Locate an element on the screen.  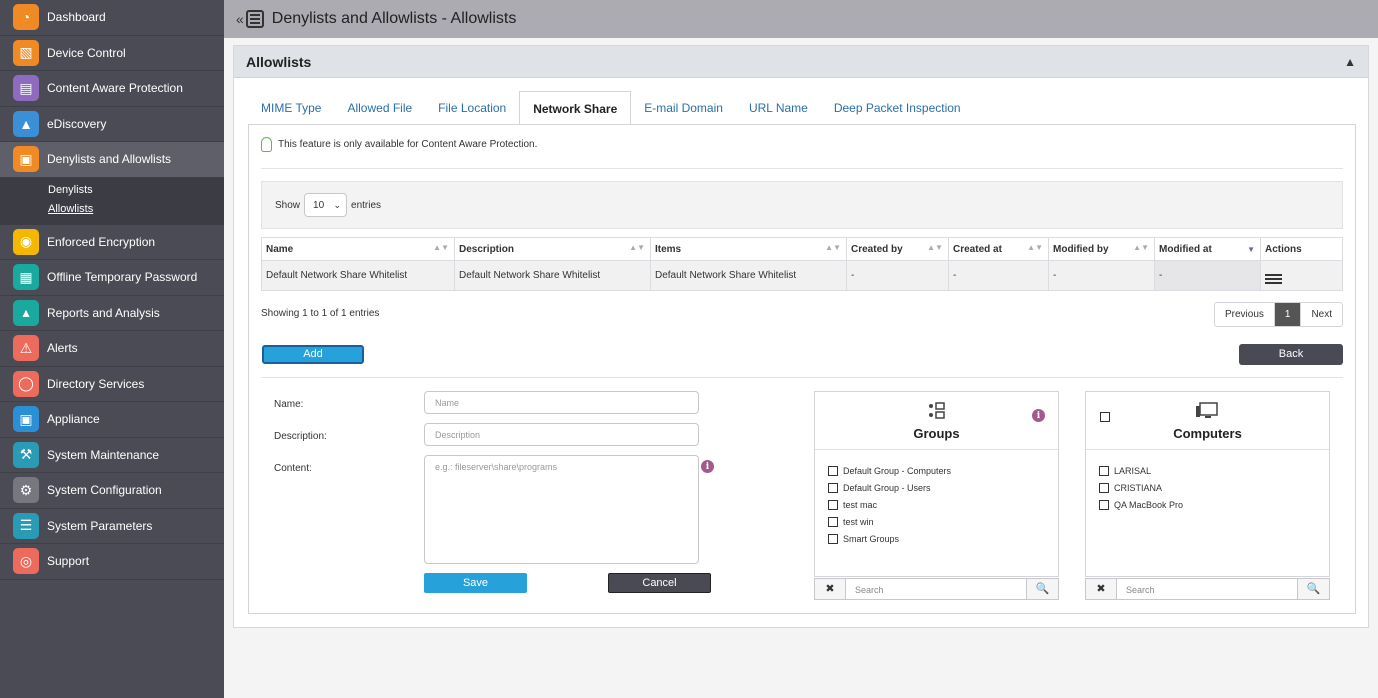
sidebar-item-label: Reports and Analysis is located at coordinates (103, 312).